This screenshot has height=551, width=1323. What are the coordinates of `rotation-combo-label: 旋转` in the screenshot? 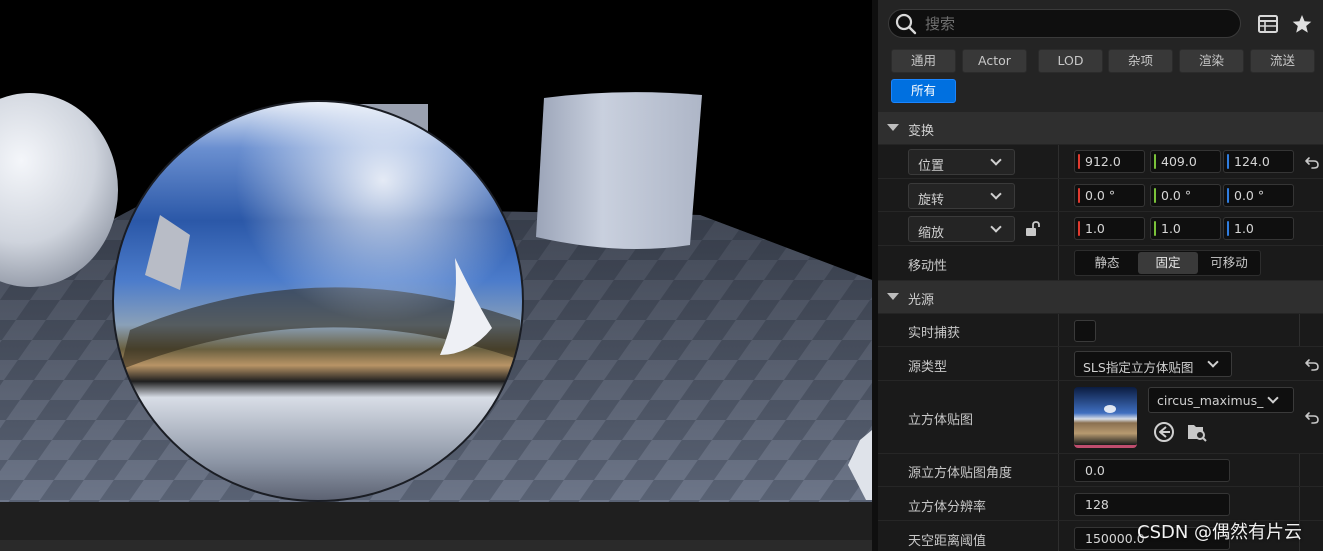 It's located at (931, 200).